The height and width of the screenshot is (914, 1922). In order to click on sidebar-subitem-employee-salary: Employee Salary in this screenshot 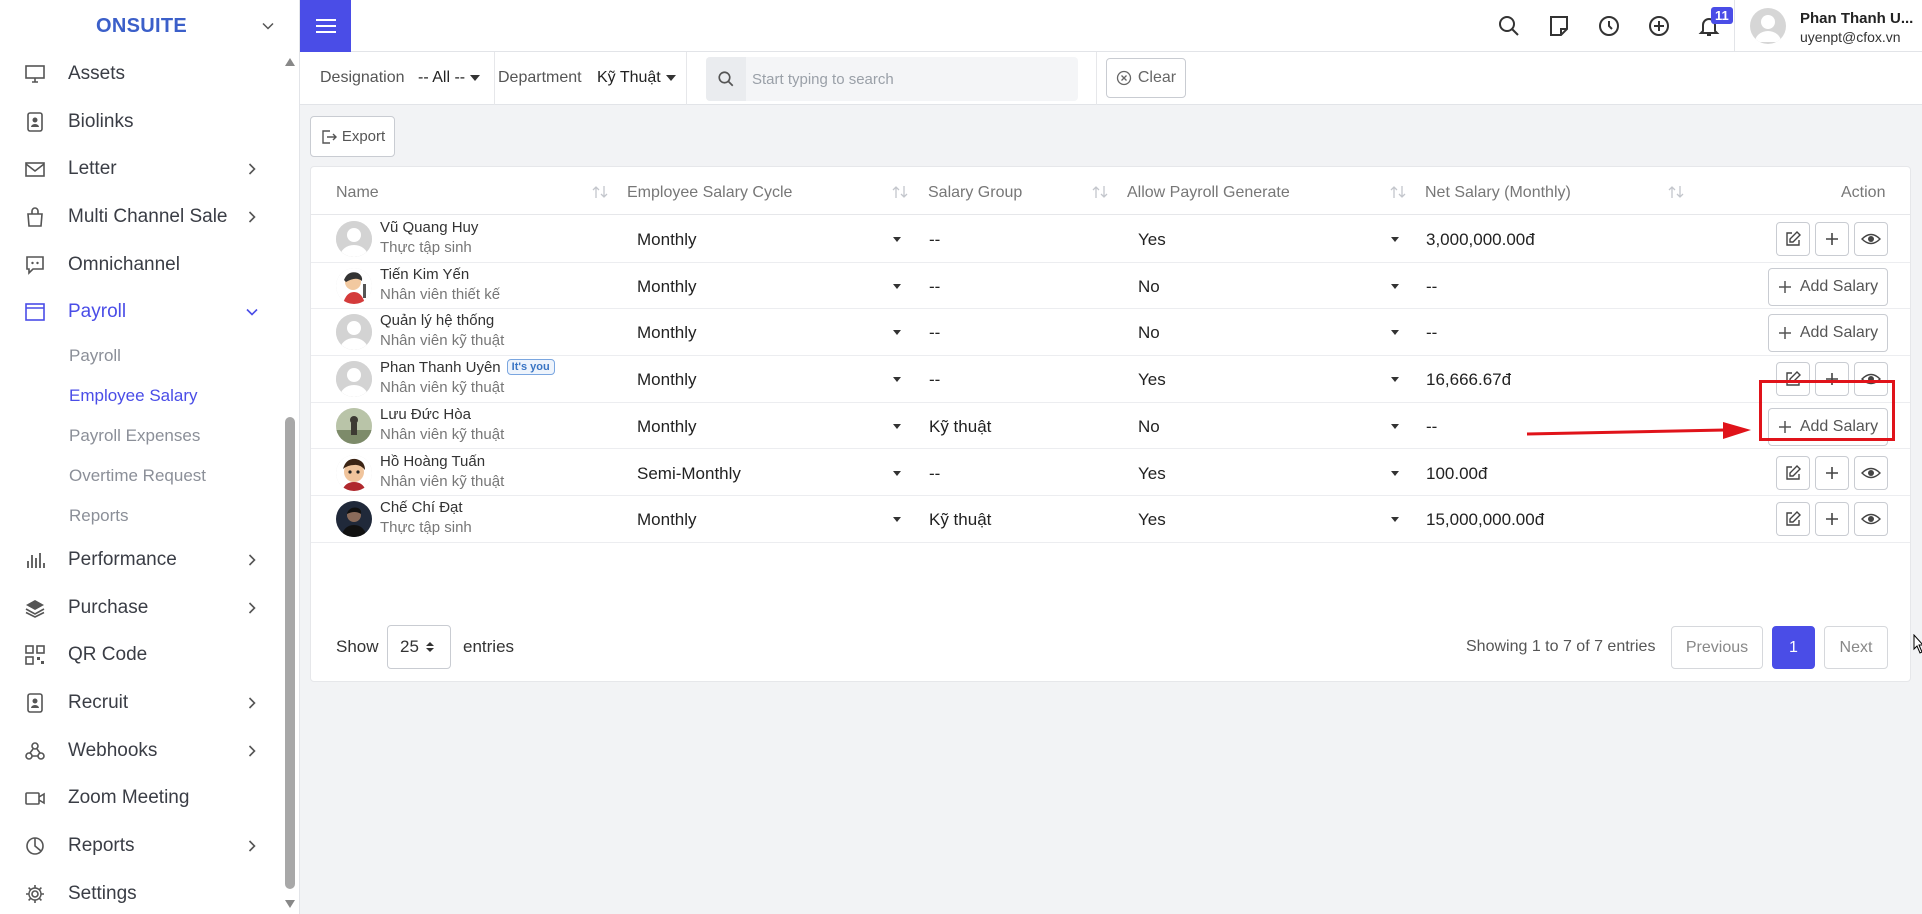, I will do `click(141, 396)`.